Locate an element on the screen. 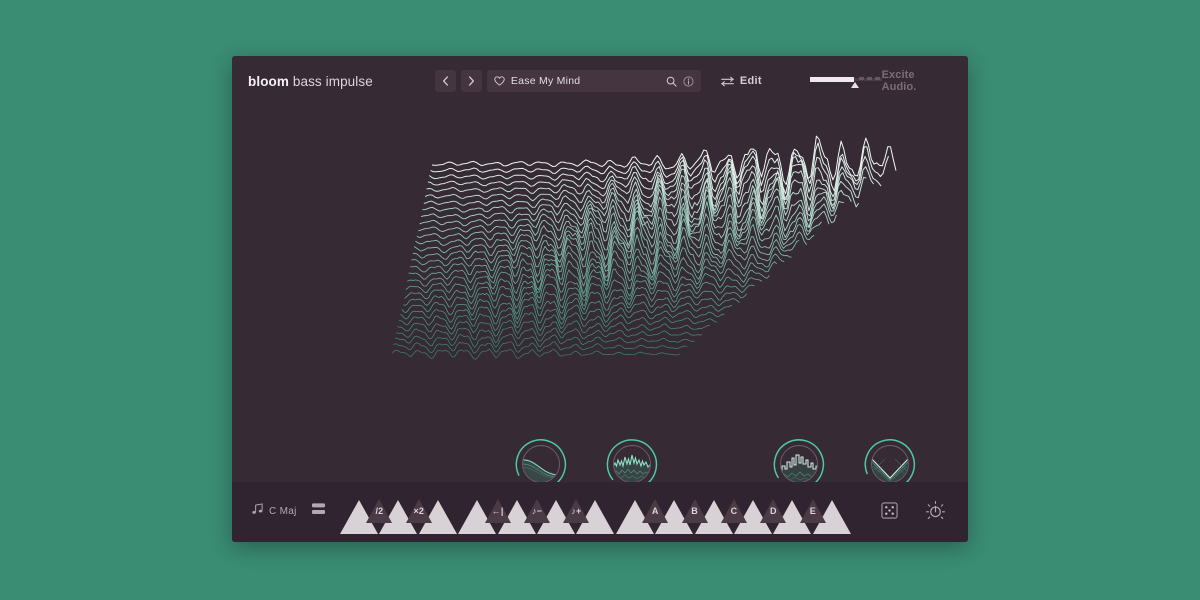 The width and height of the screenshot is (1200, 600). crossfade-x-icon is located at coordinates (890, 469).